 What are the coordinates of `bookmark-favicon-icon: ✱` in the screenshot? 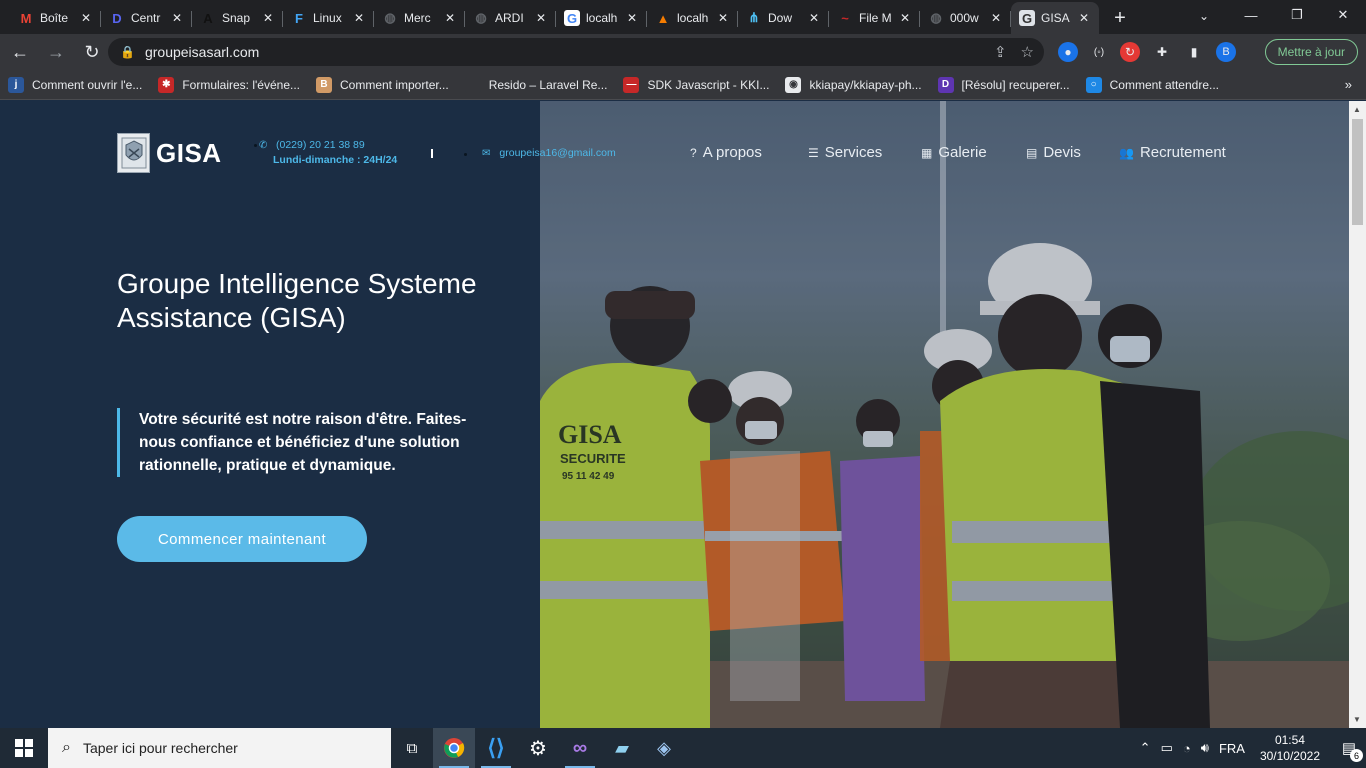 It's located at (166, 84).